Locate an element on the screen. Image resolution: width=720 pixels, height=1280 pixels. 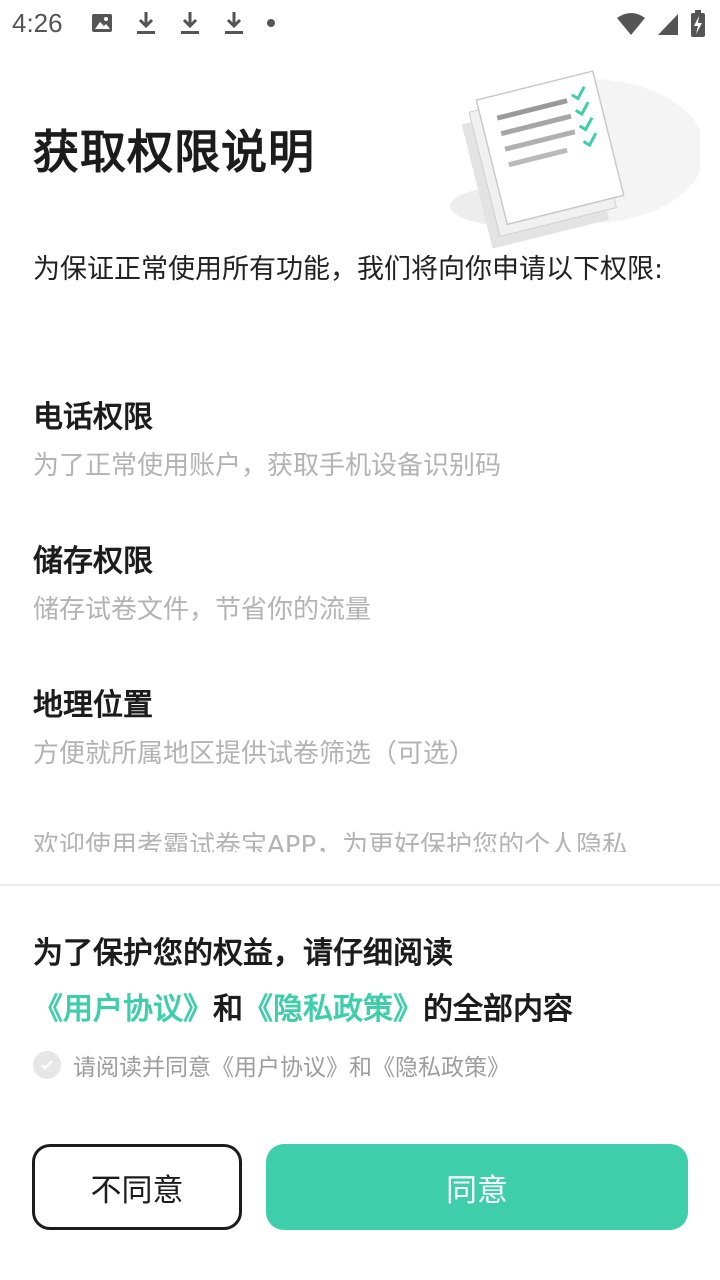
agree-button: 同意 is located at coordinates (477, 1187).